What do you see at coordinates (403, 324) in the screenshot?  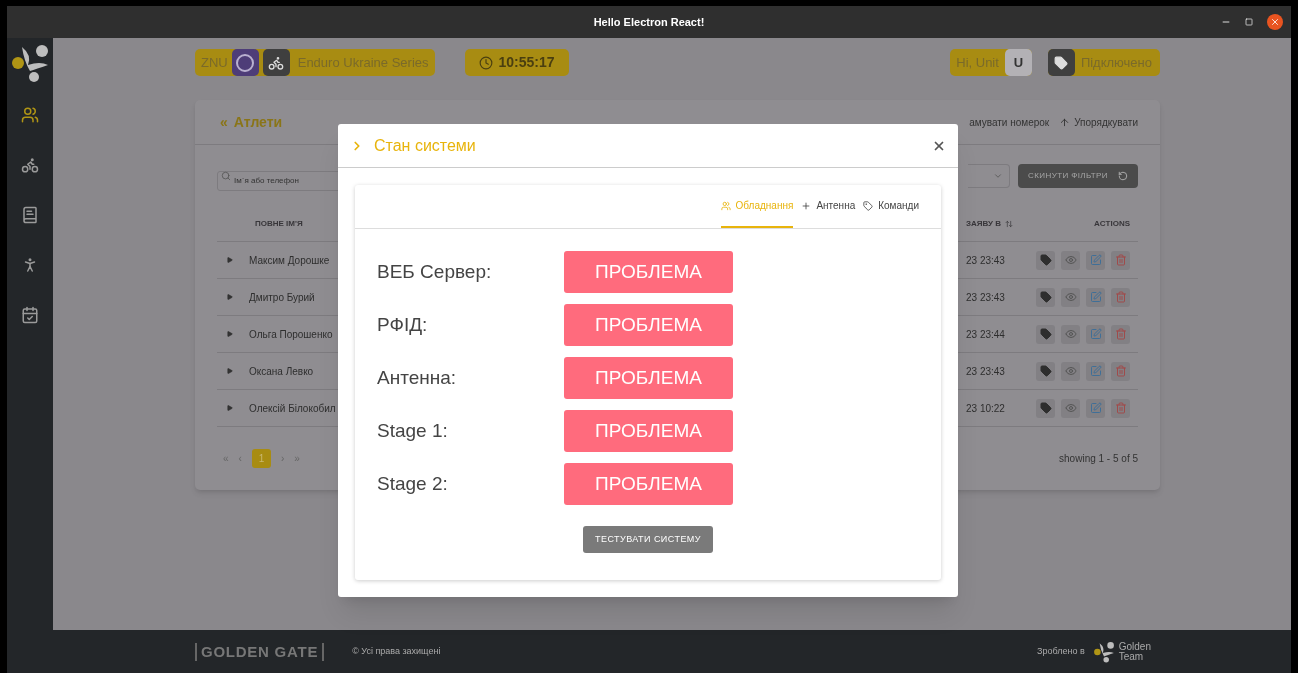 I see `component-label: РФІД:` at bounding box center [403, 324].